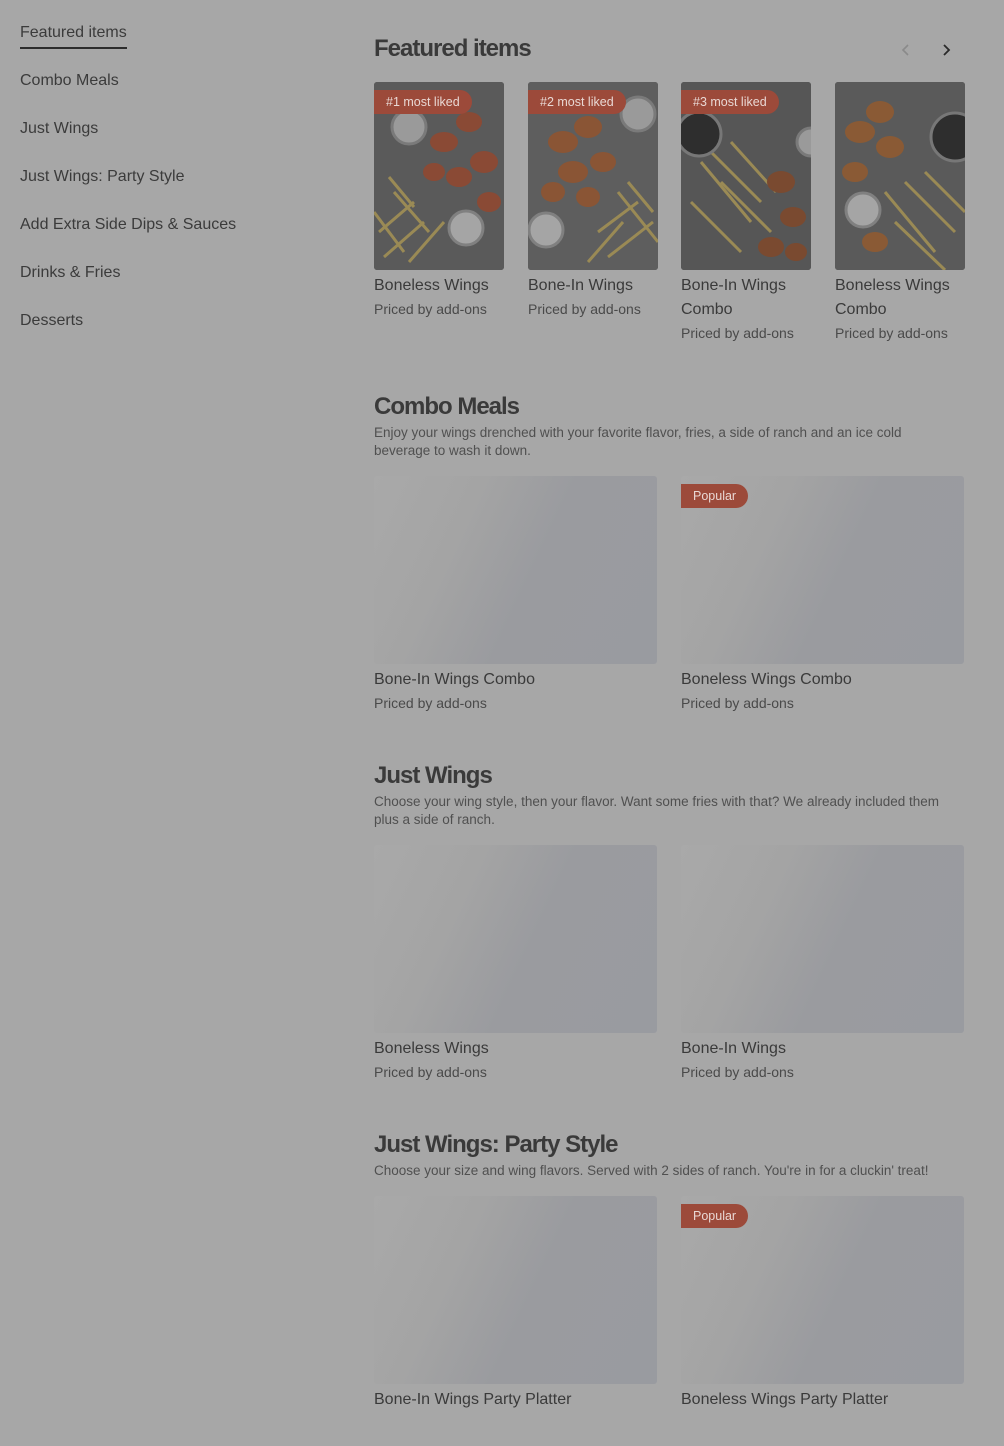  Describe the element at coordinates (102, 176) in the screenshot. I see `sidebar-item-label: Just Wings: Party Style` at that location.